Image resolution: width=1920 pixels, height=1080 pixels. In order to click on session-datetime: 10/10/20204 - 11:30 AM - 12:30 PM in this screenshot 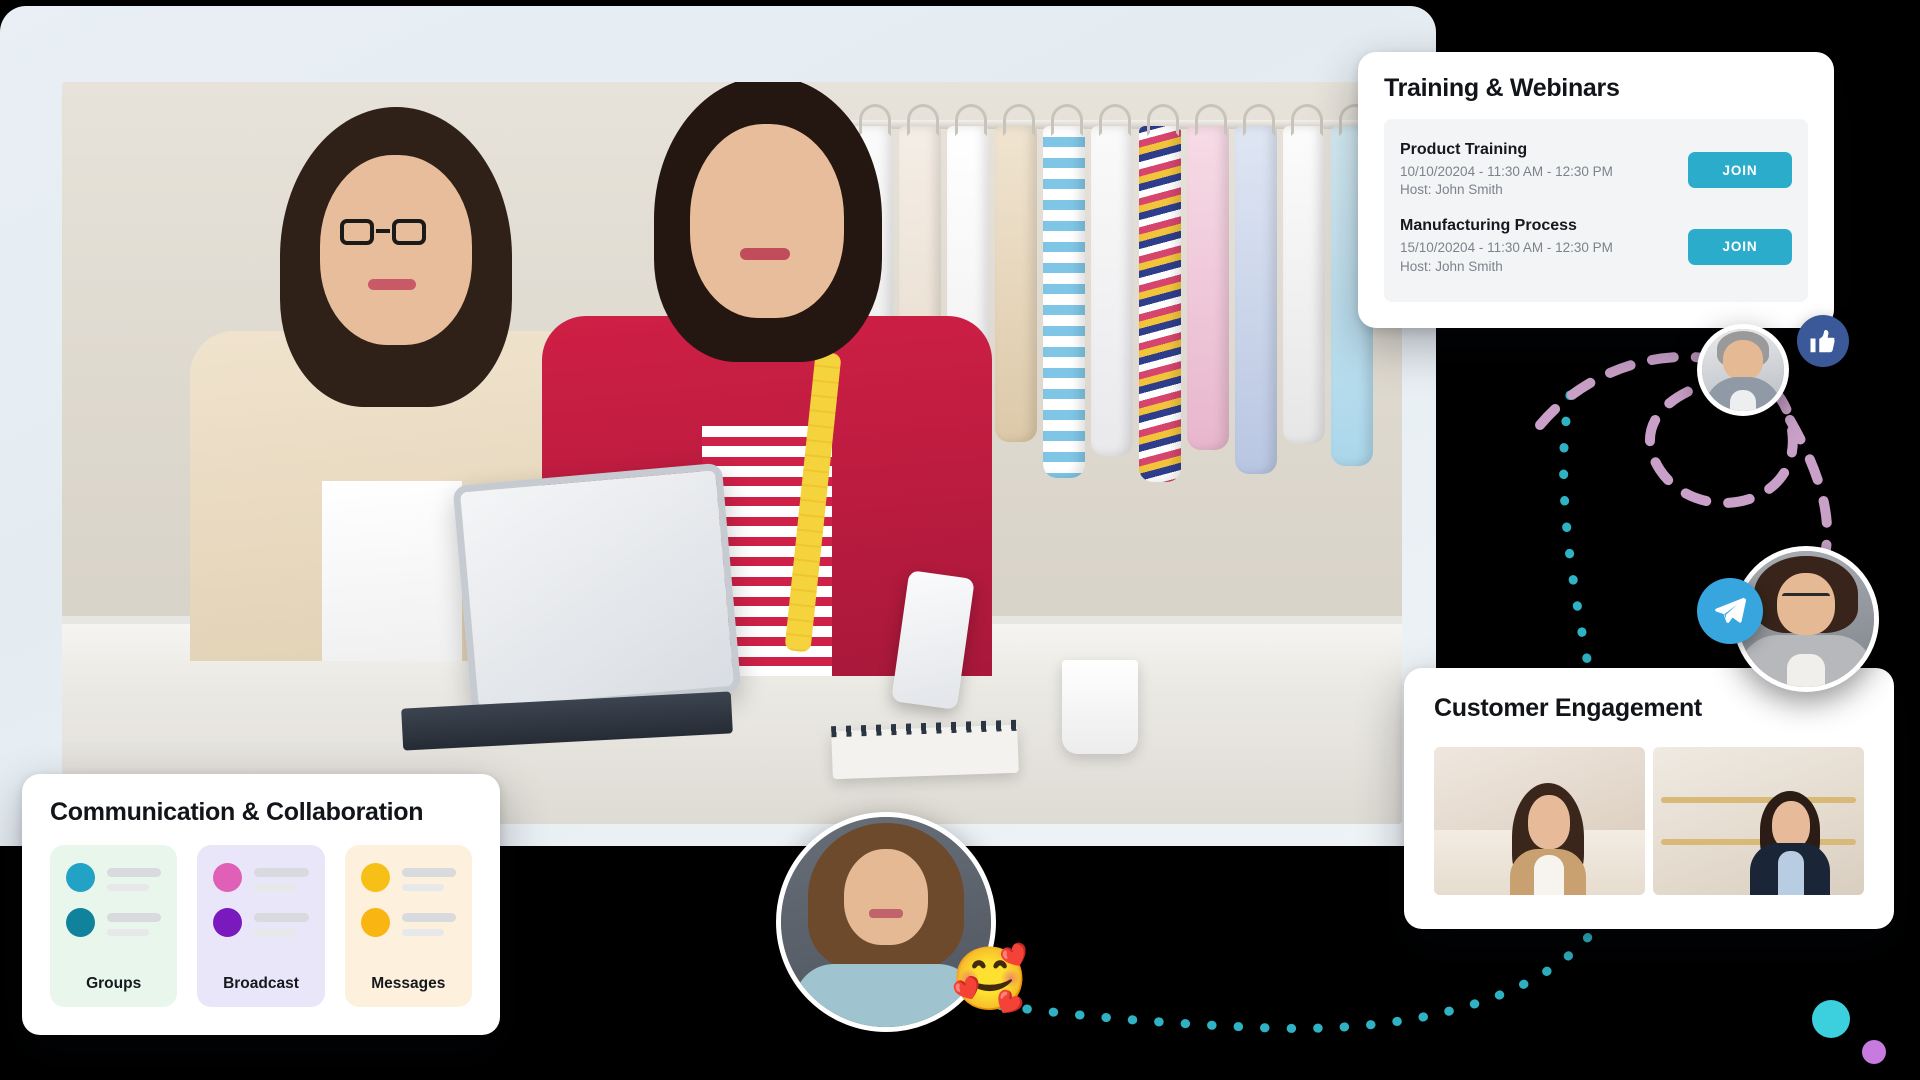, I will do `click(1506, 171)`.